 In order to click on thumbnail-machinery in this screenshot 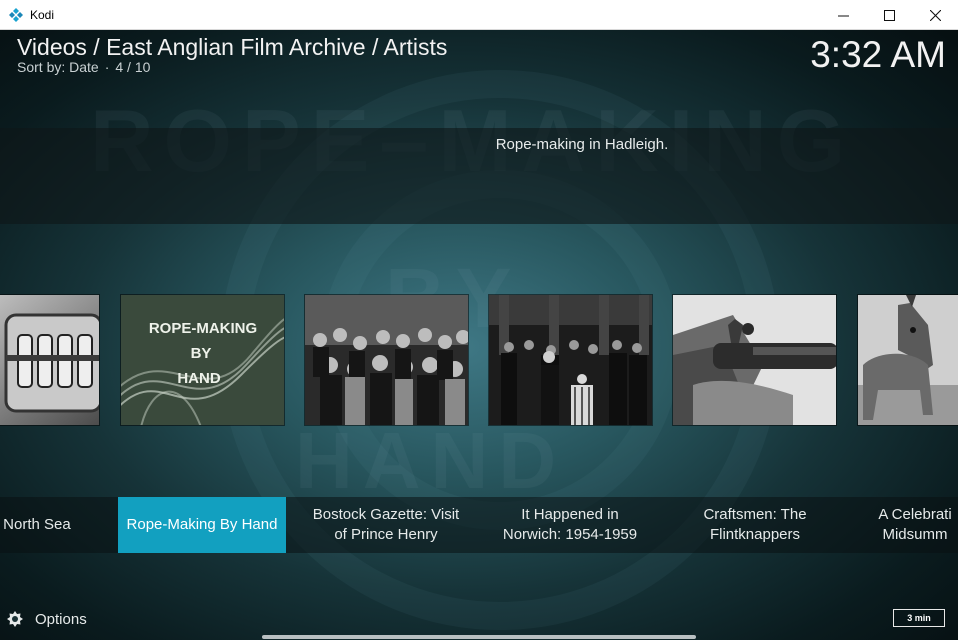, I will do `click(50, 360)`.